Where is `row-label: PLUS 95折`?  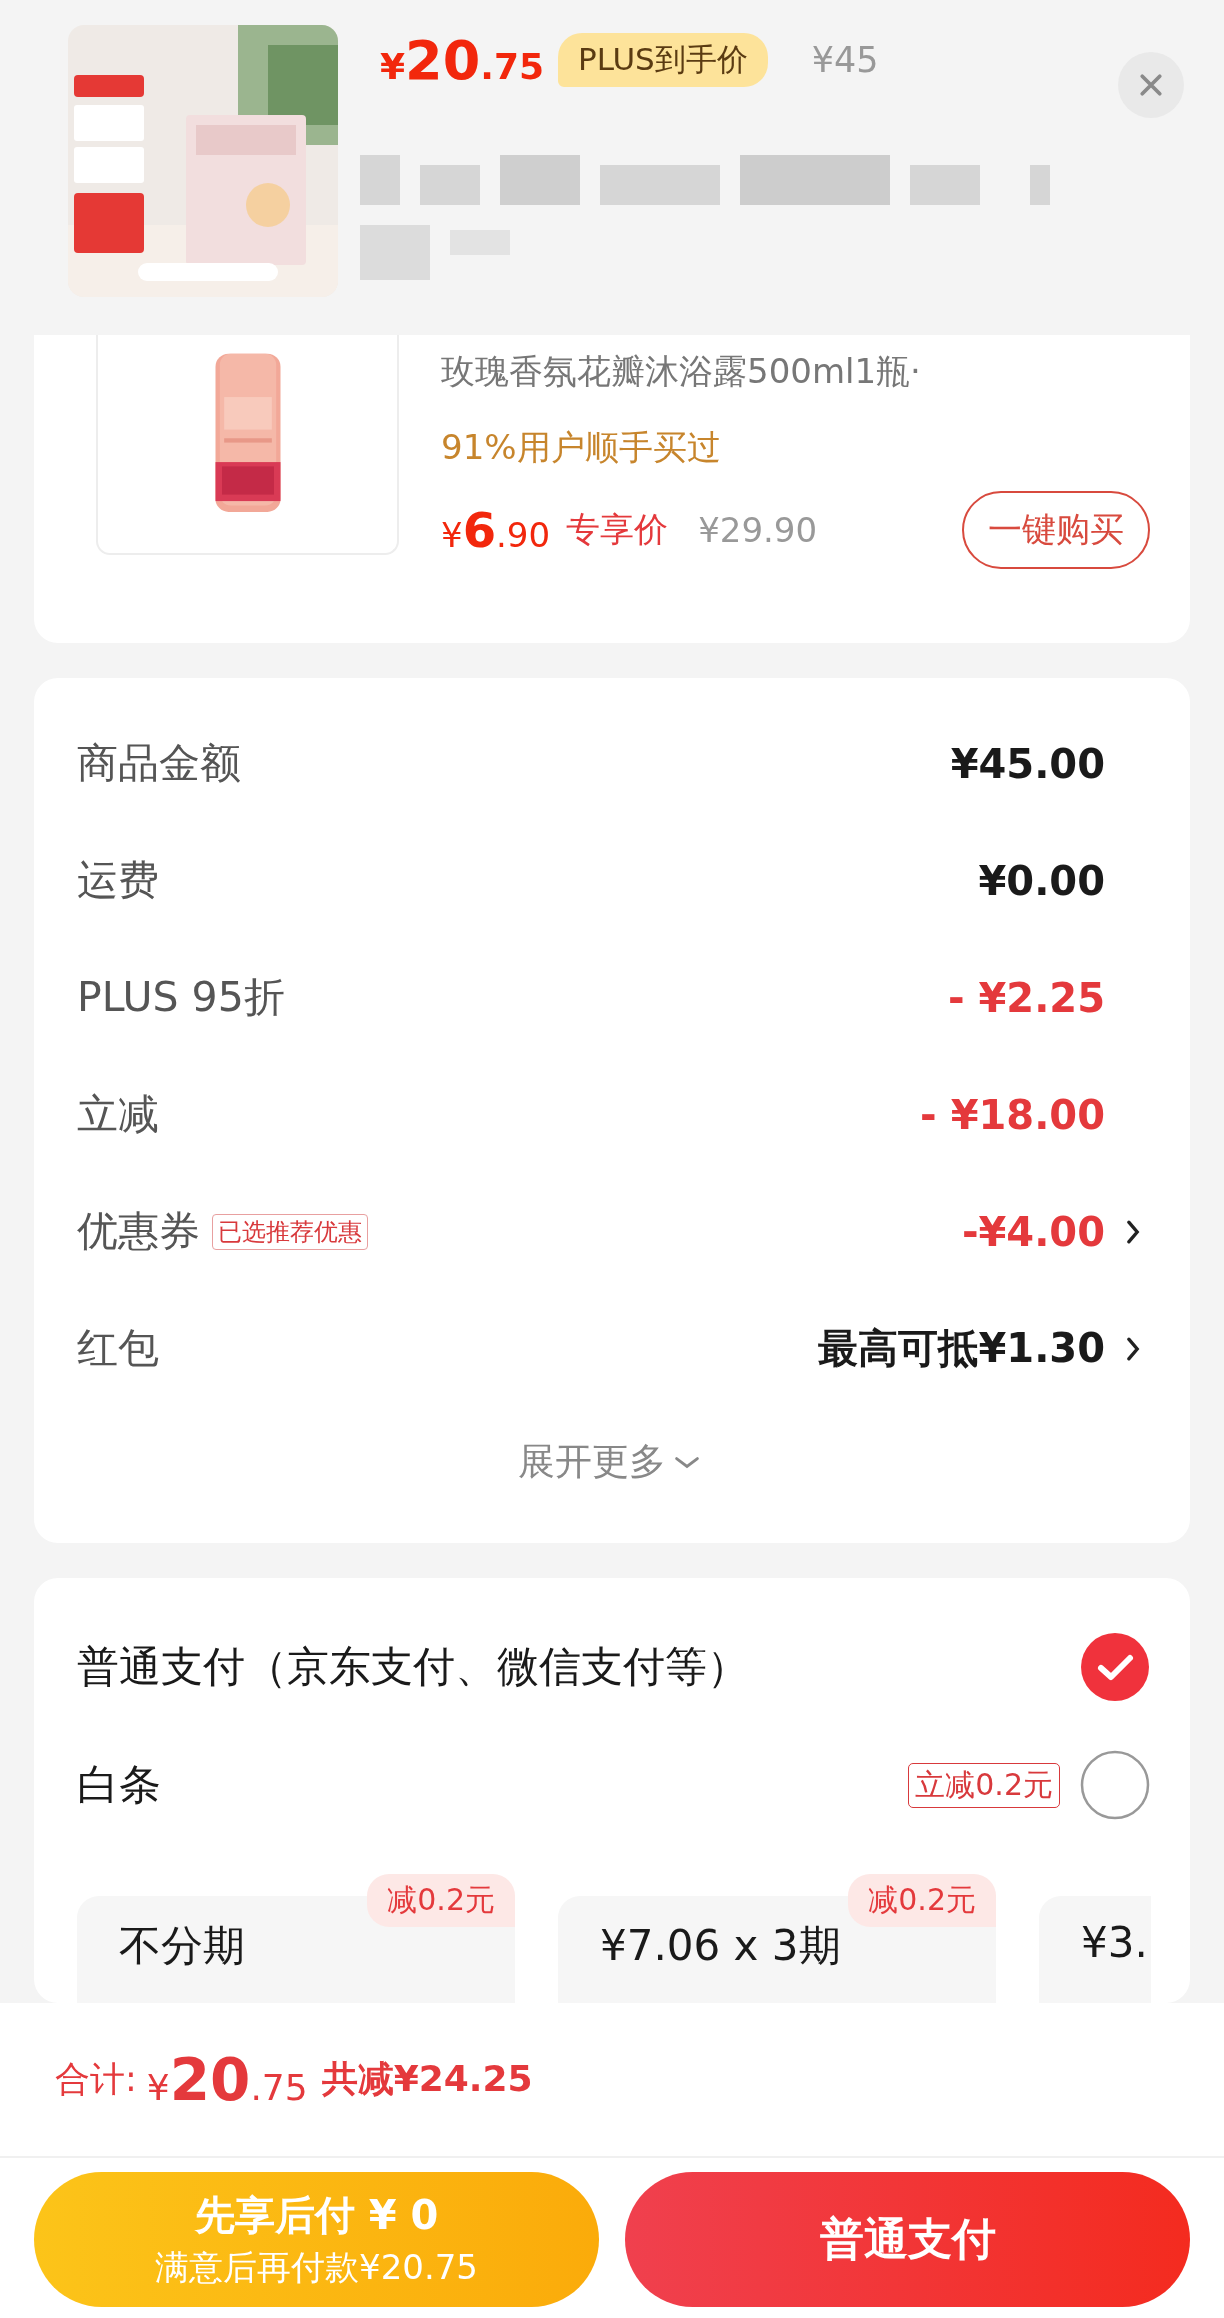
row-label: PLUS 95折 is located at coordinates (181, 997).